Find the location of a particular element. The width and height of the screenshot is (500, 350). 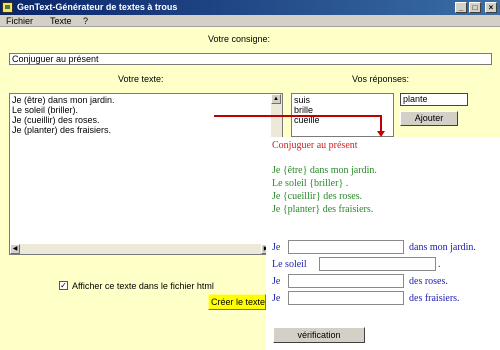

texte-label: Votre texte: is located at coordinates (141, 79).